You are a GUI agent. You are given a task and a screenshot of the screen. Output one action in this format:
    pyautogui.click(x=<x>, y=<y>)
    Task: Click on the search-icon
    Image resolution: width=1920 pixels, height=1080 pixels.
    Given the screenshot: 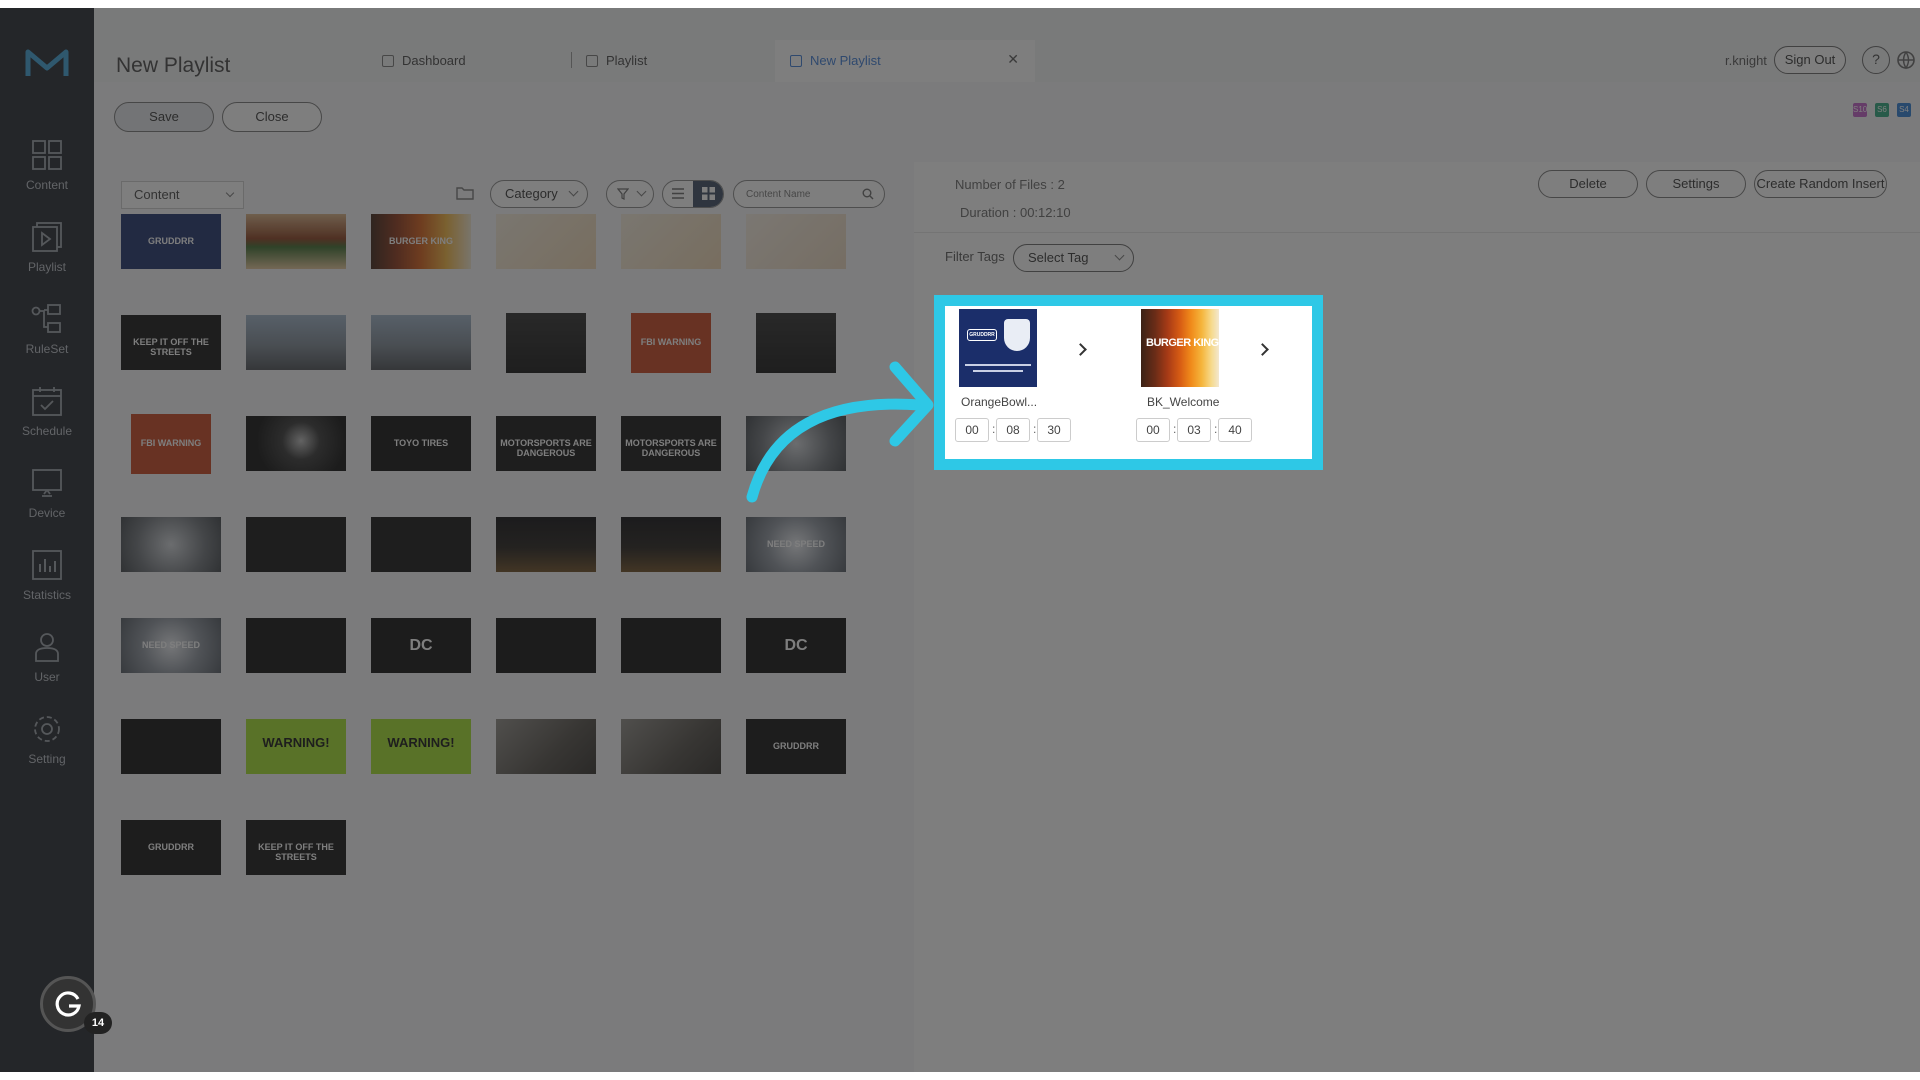 What is the action you would take?
    pyautogui.click(x=868, y=194)
    